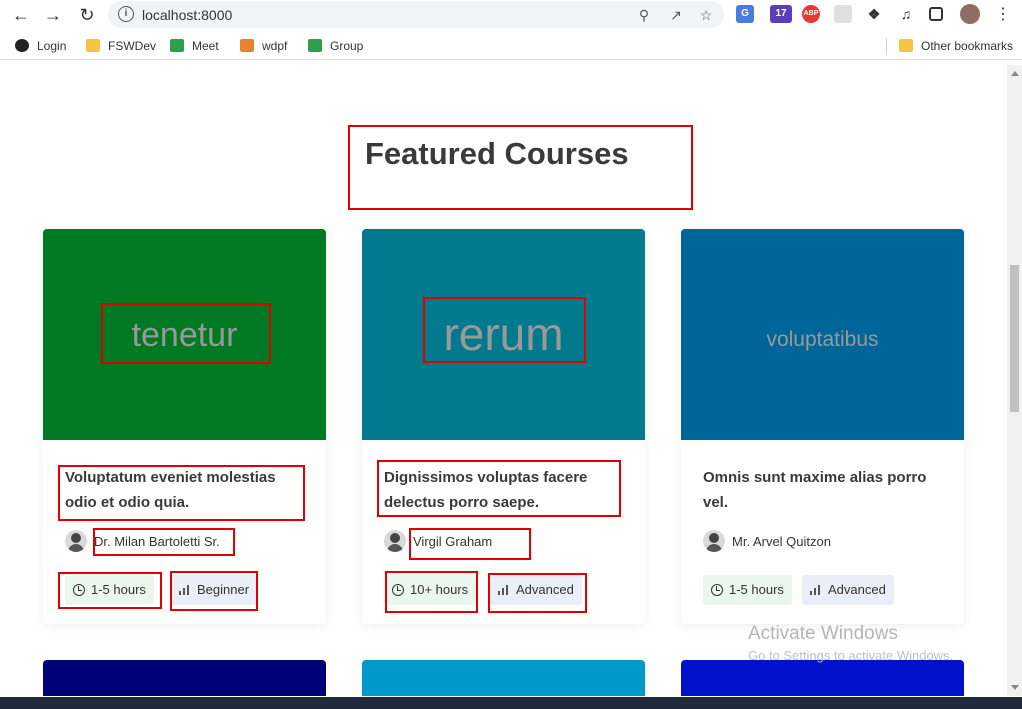 The width and height of the screenshot is (1022, 709). What do you see at coordinates (187, 15) in the screenshot?
I see `url-text: localhost:8000` at bounding box center [187, 15].